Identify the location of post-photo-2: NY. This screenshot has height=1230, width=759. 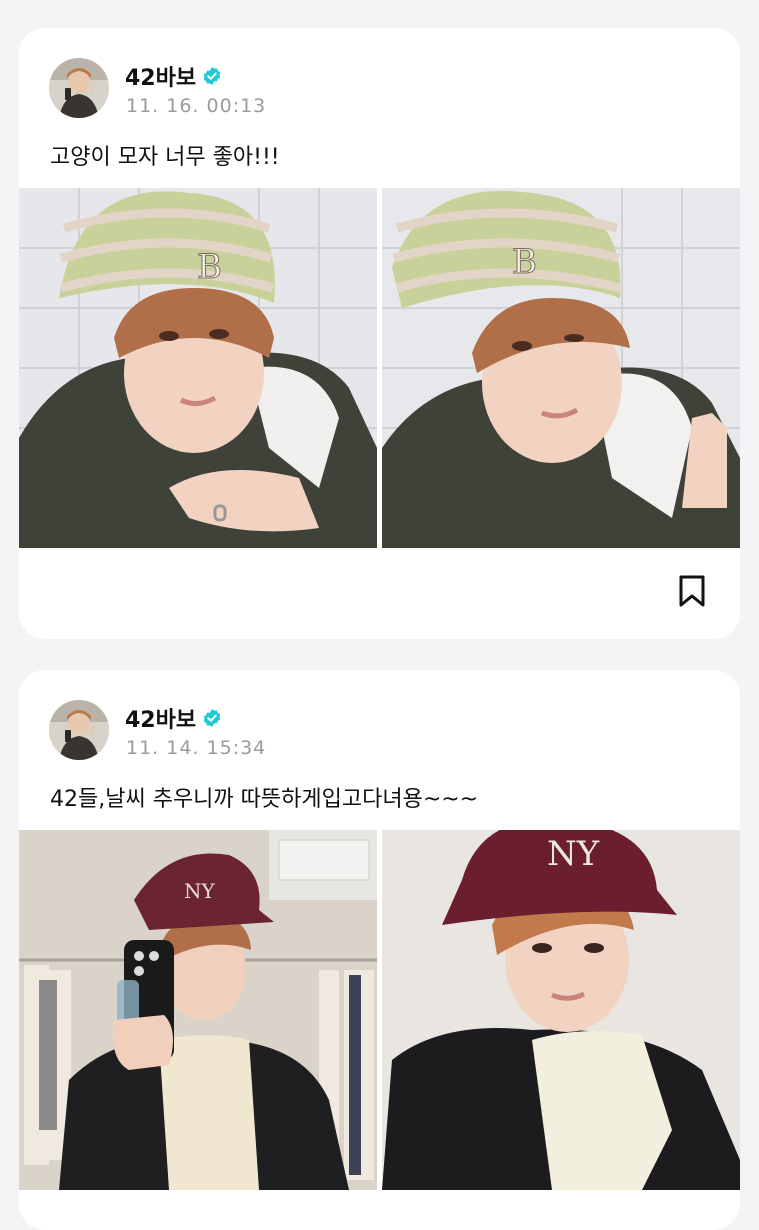
(561, 1010).